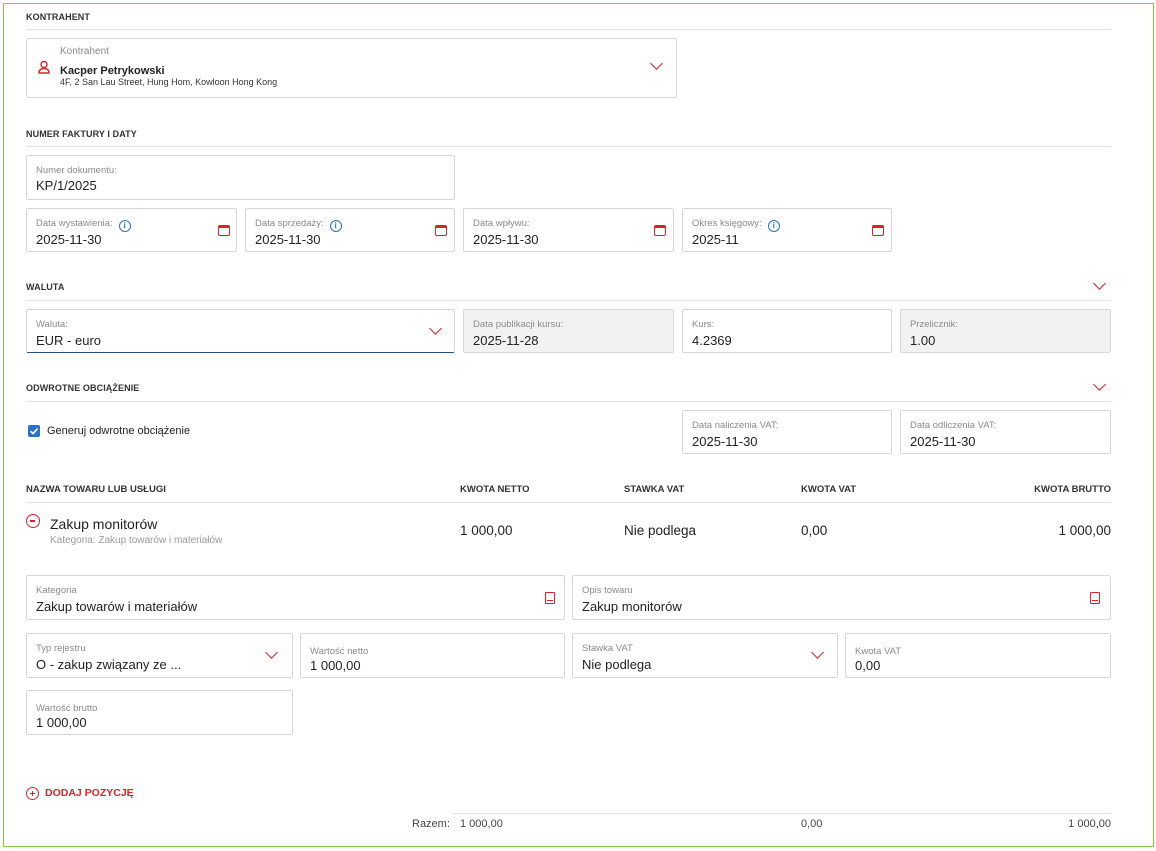 This screenshot has height=851, width=1156. Describe the element at coordinates (159, 712) in the screenshot. I see `gross-value-field: Wartość brutto 1 000,00` at that location.